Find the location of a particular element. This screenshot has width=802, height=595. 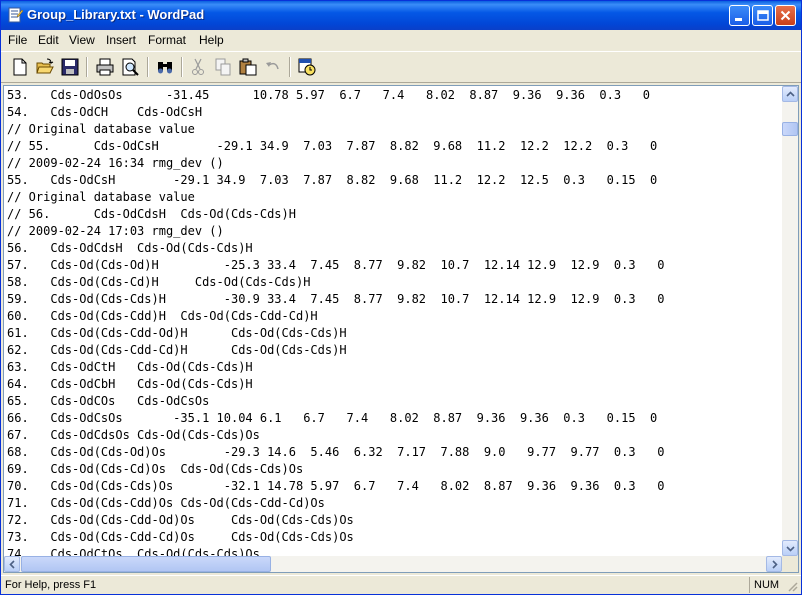

toolbar is located at coordinates (401, 67).